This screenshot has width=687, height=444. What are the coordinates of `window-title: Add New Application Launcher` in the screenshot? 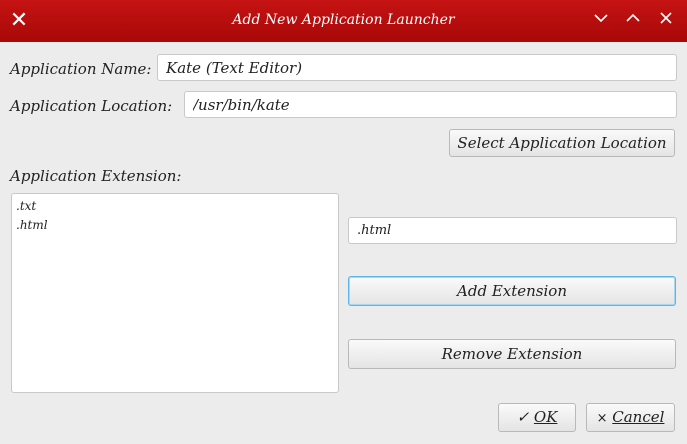 It's located at (343, 20).